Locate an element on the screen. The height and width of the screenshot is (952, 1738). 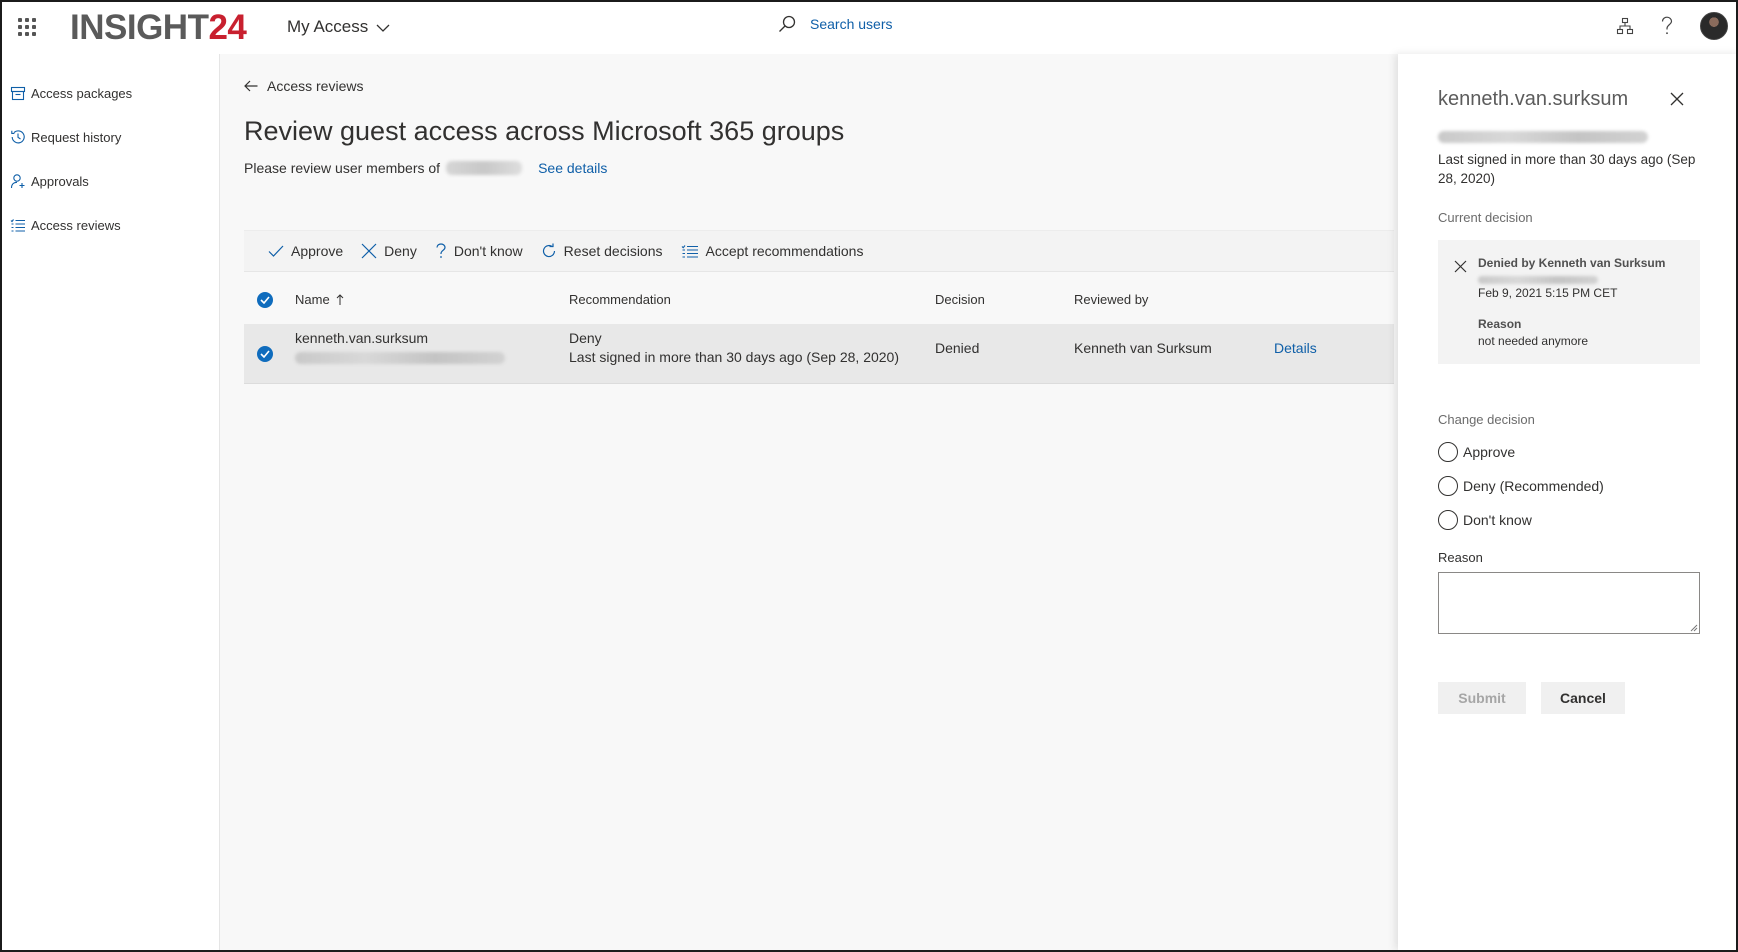
person-add-icon is located at coordinates (17, 181).